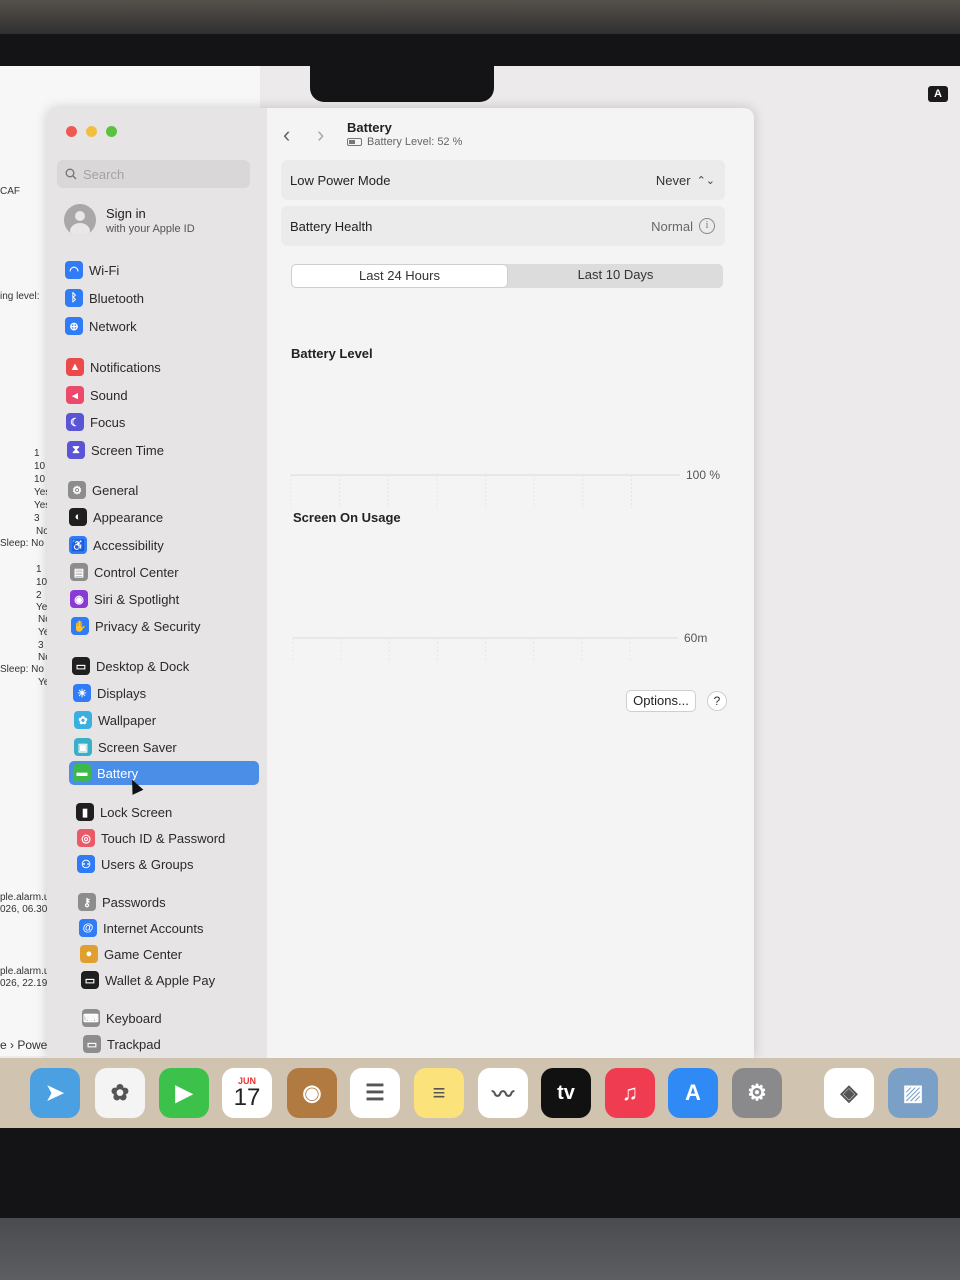 The height and width of the screenshot is (1280, 960). I want to click on music-app-icon: ♫, so click(630, 1093).